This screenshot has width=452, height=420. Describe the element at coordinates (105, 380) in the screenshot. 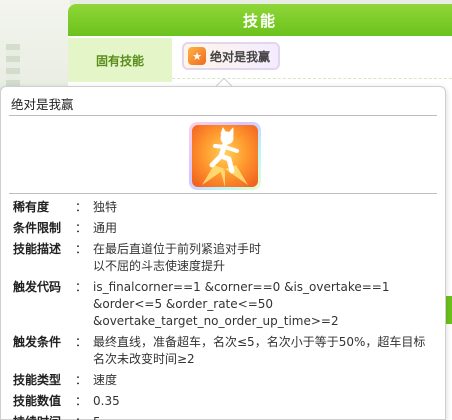

I see `info-value: 速度` at that location.